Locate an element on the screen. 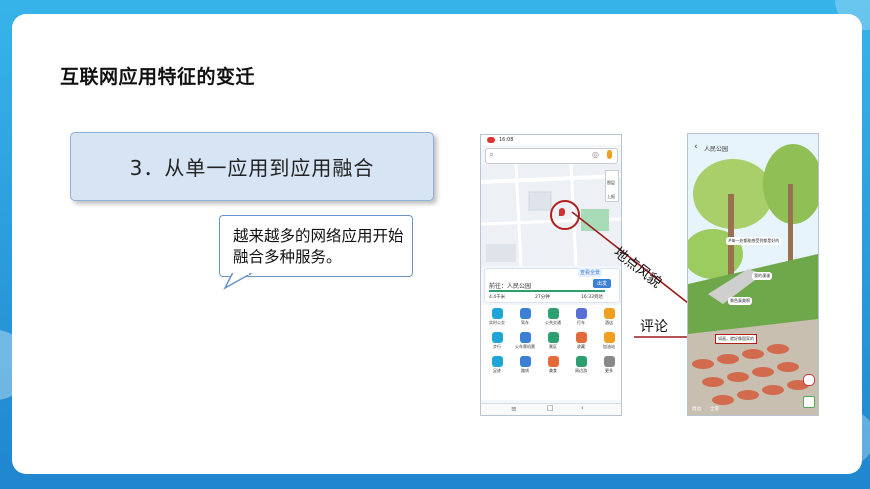  comment-tag: 景色真美啊 is located at coordinates (740, 301).